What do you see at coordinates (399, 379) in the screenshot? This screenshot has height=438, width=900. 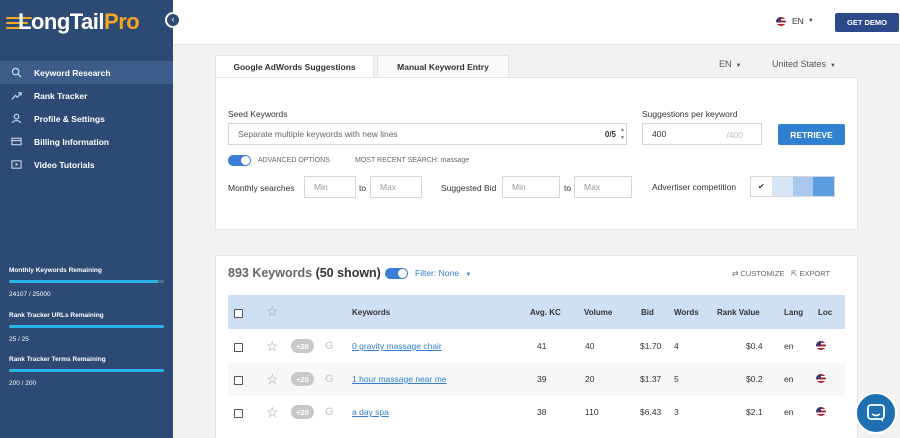 I see `keyword-link: 1 hour massage near me` at bounding box center [399, 379].